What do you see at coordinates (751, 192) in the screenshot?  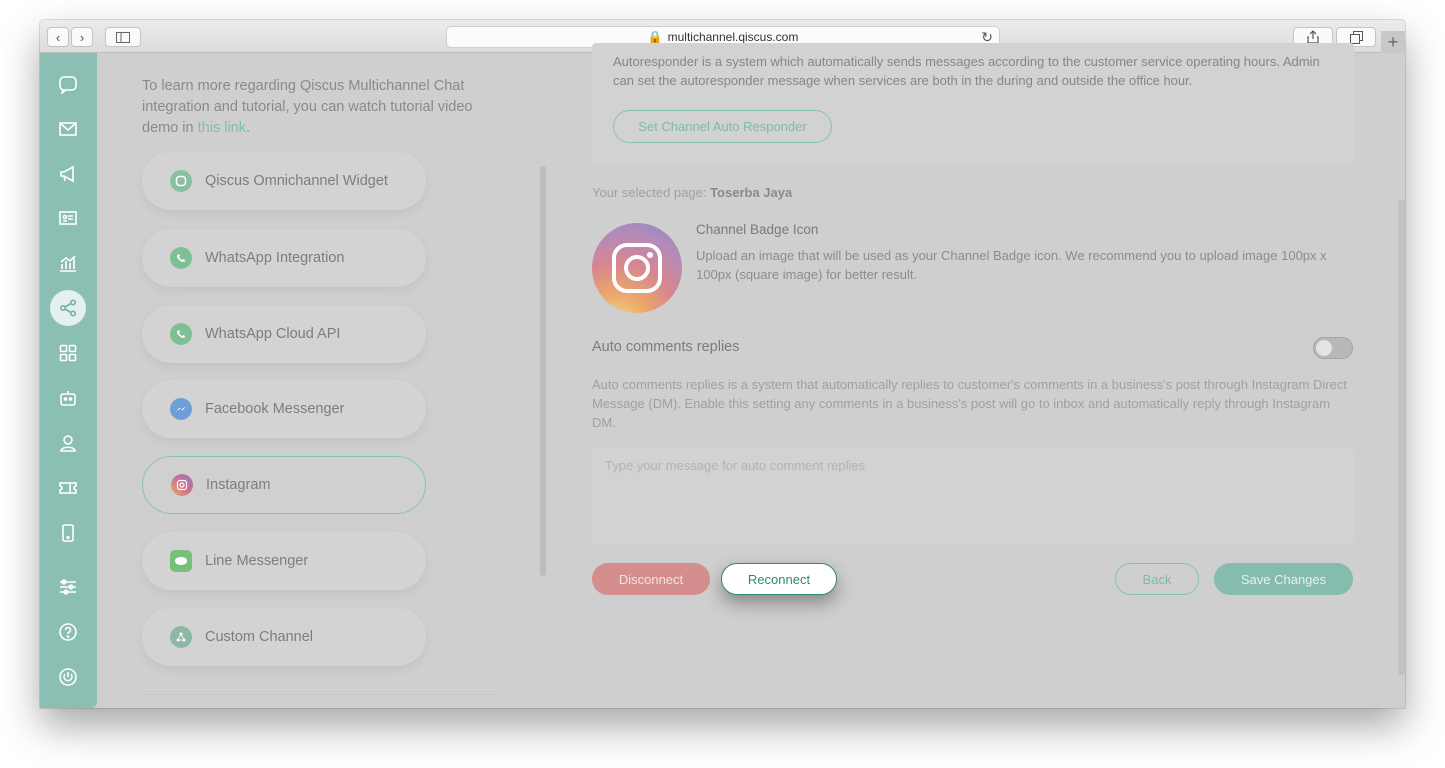 I see `selected-page-value: Toserba Jaya` at bounding box center [751, 192].